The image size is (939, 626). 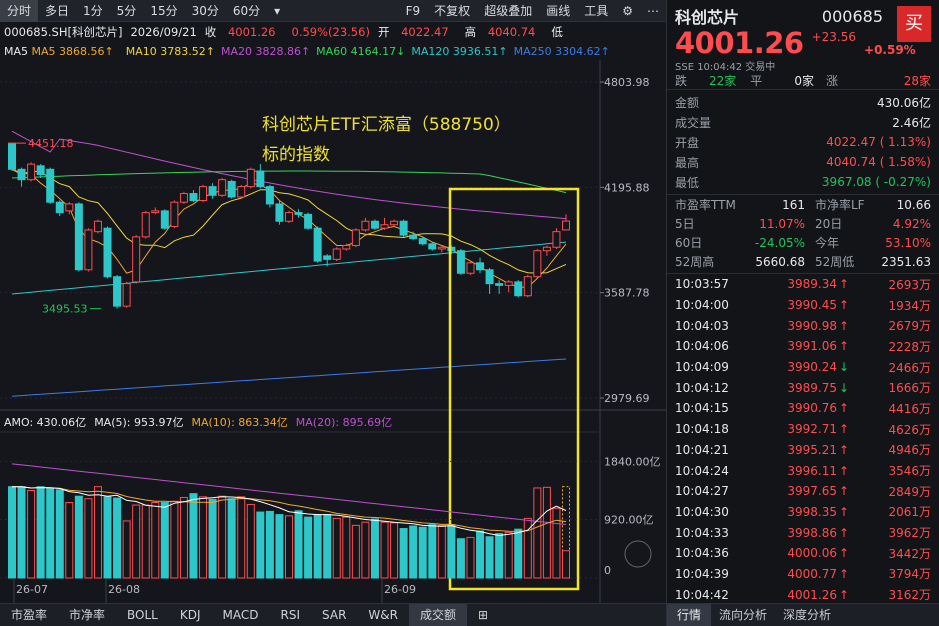 I want to click on tick-row: 10:04:36 4000.06 ↑ 3442万, so click(x=803, y=553).